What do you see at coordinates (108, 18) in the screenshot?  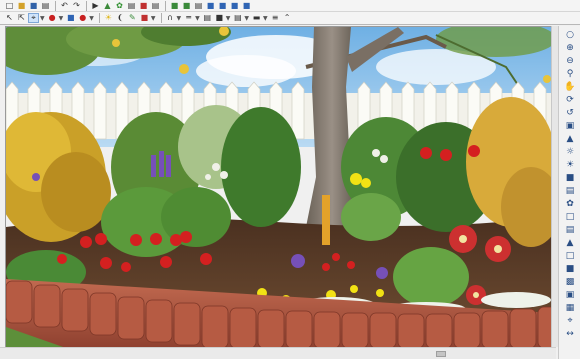 I see `lightbulb-icon: ☀` at bounding box center [108, 18].